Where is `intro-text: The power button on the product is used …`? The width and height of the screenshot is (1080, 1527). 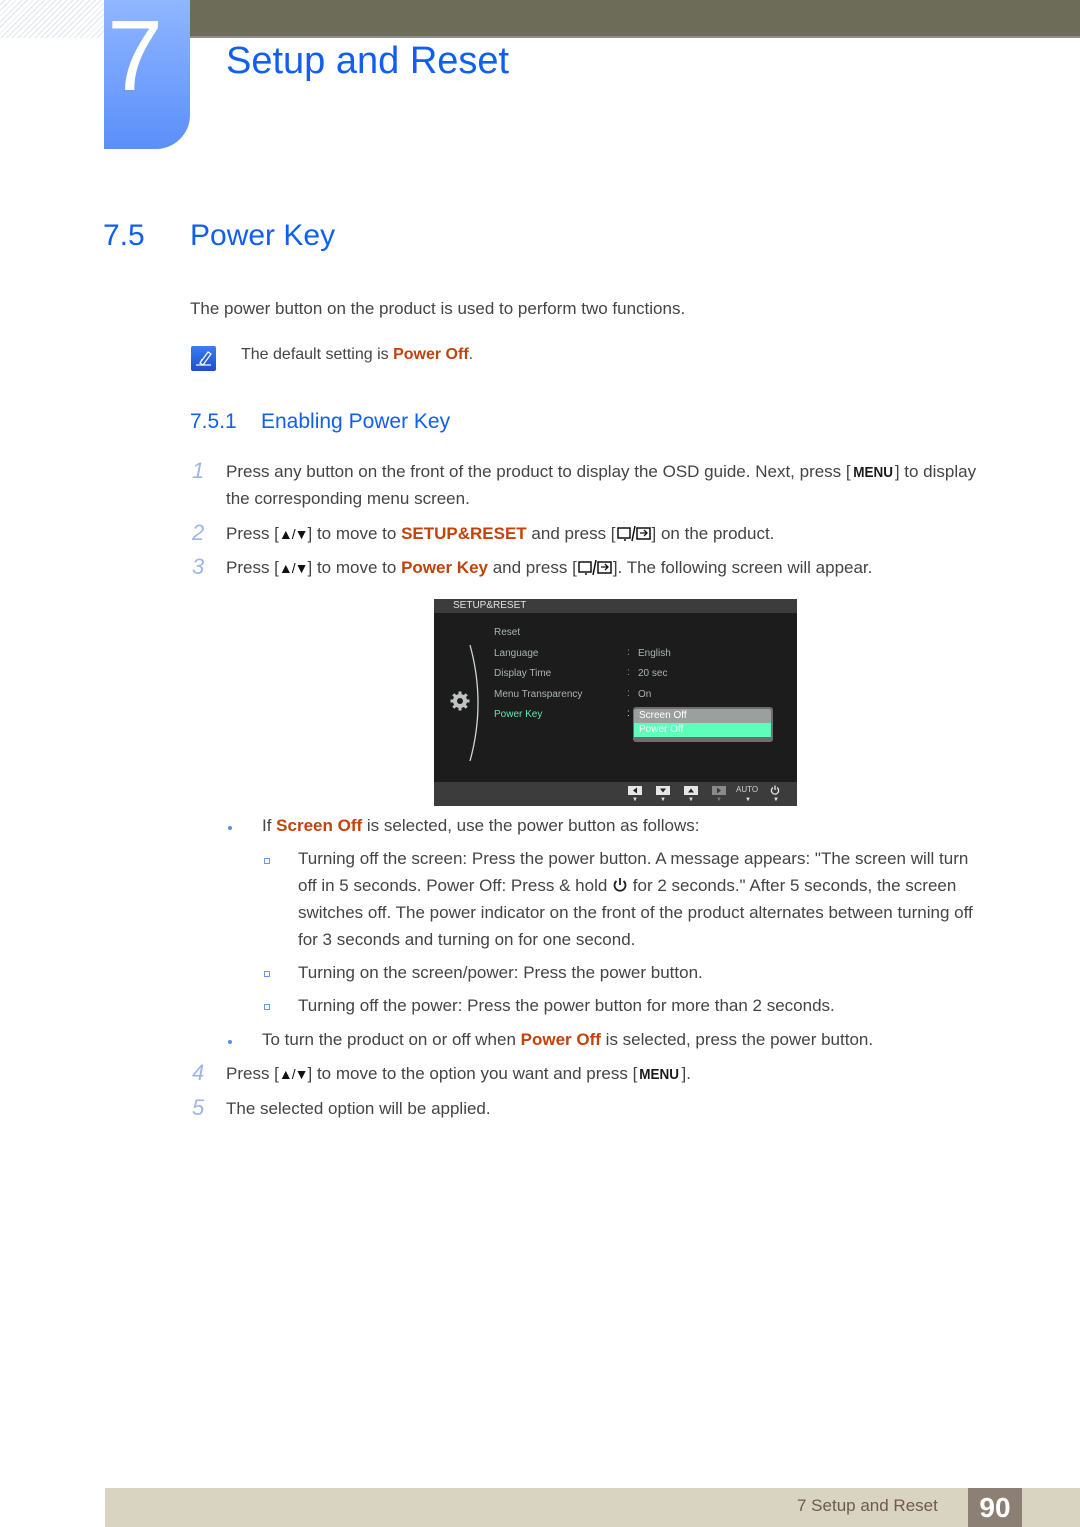
intro-text: The power button on the product is used … is located at coordinates (438, 308).